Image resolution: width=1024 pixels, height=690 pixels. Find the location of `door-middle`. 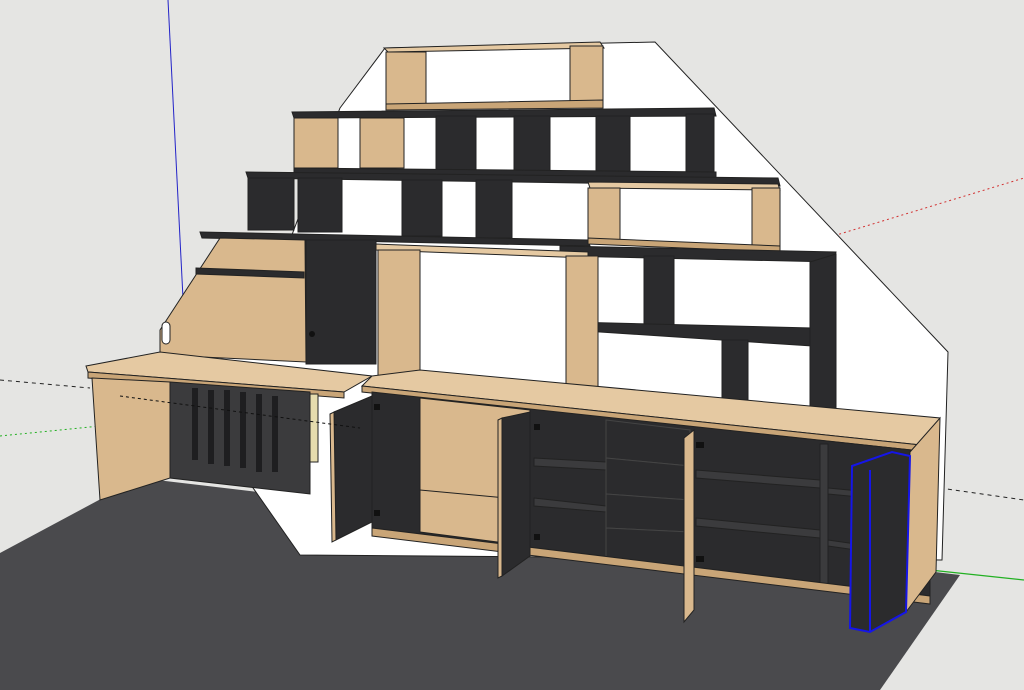

door-middle is located at coordinates (516, 494).